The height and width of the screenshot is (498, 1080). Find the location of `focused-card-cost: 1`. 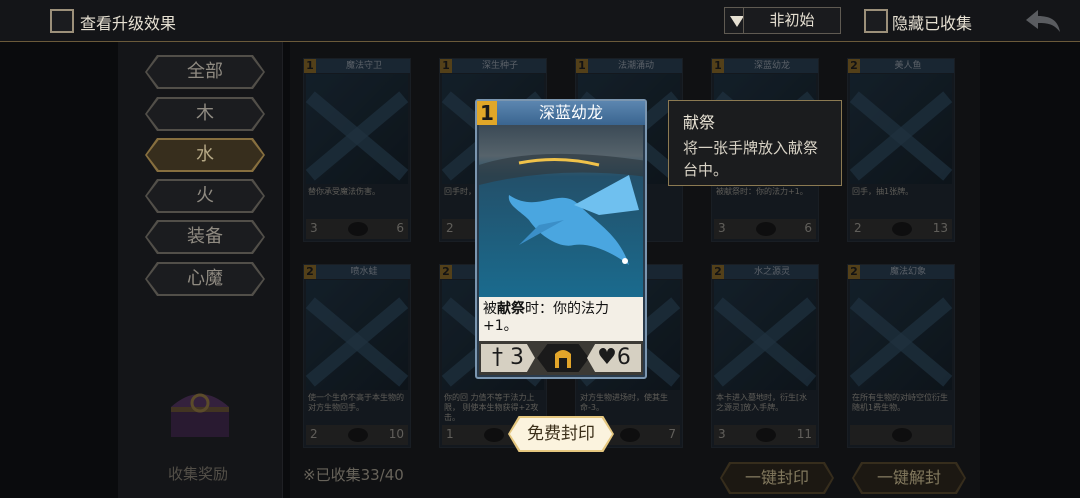

focused-card-cost: 1 is located at coordinates (487, 113).